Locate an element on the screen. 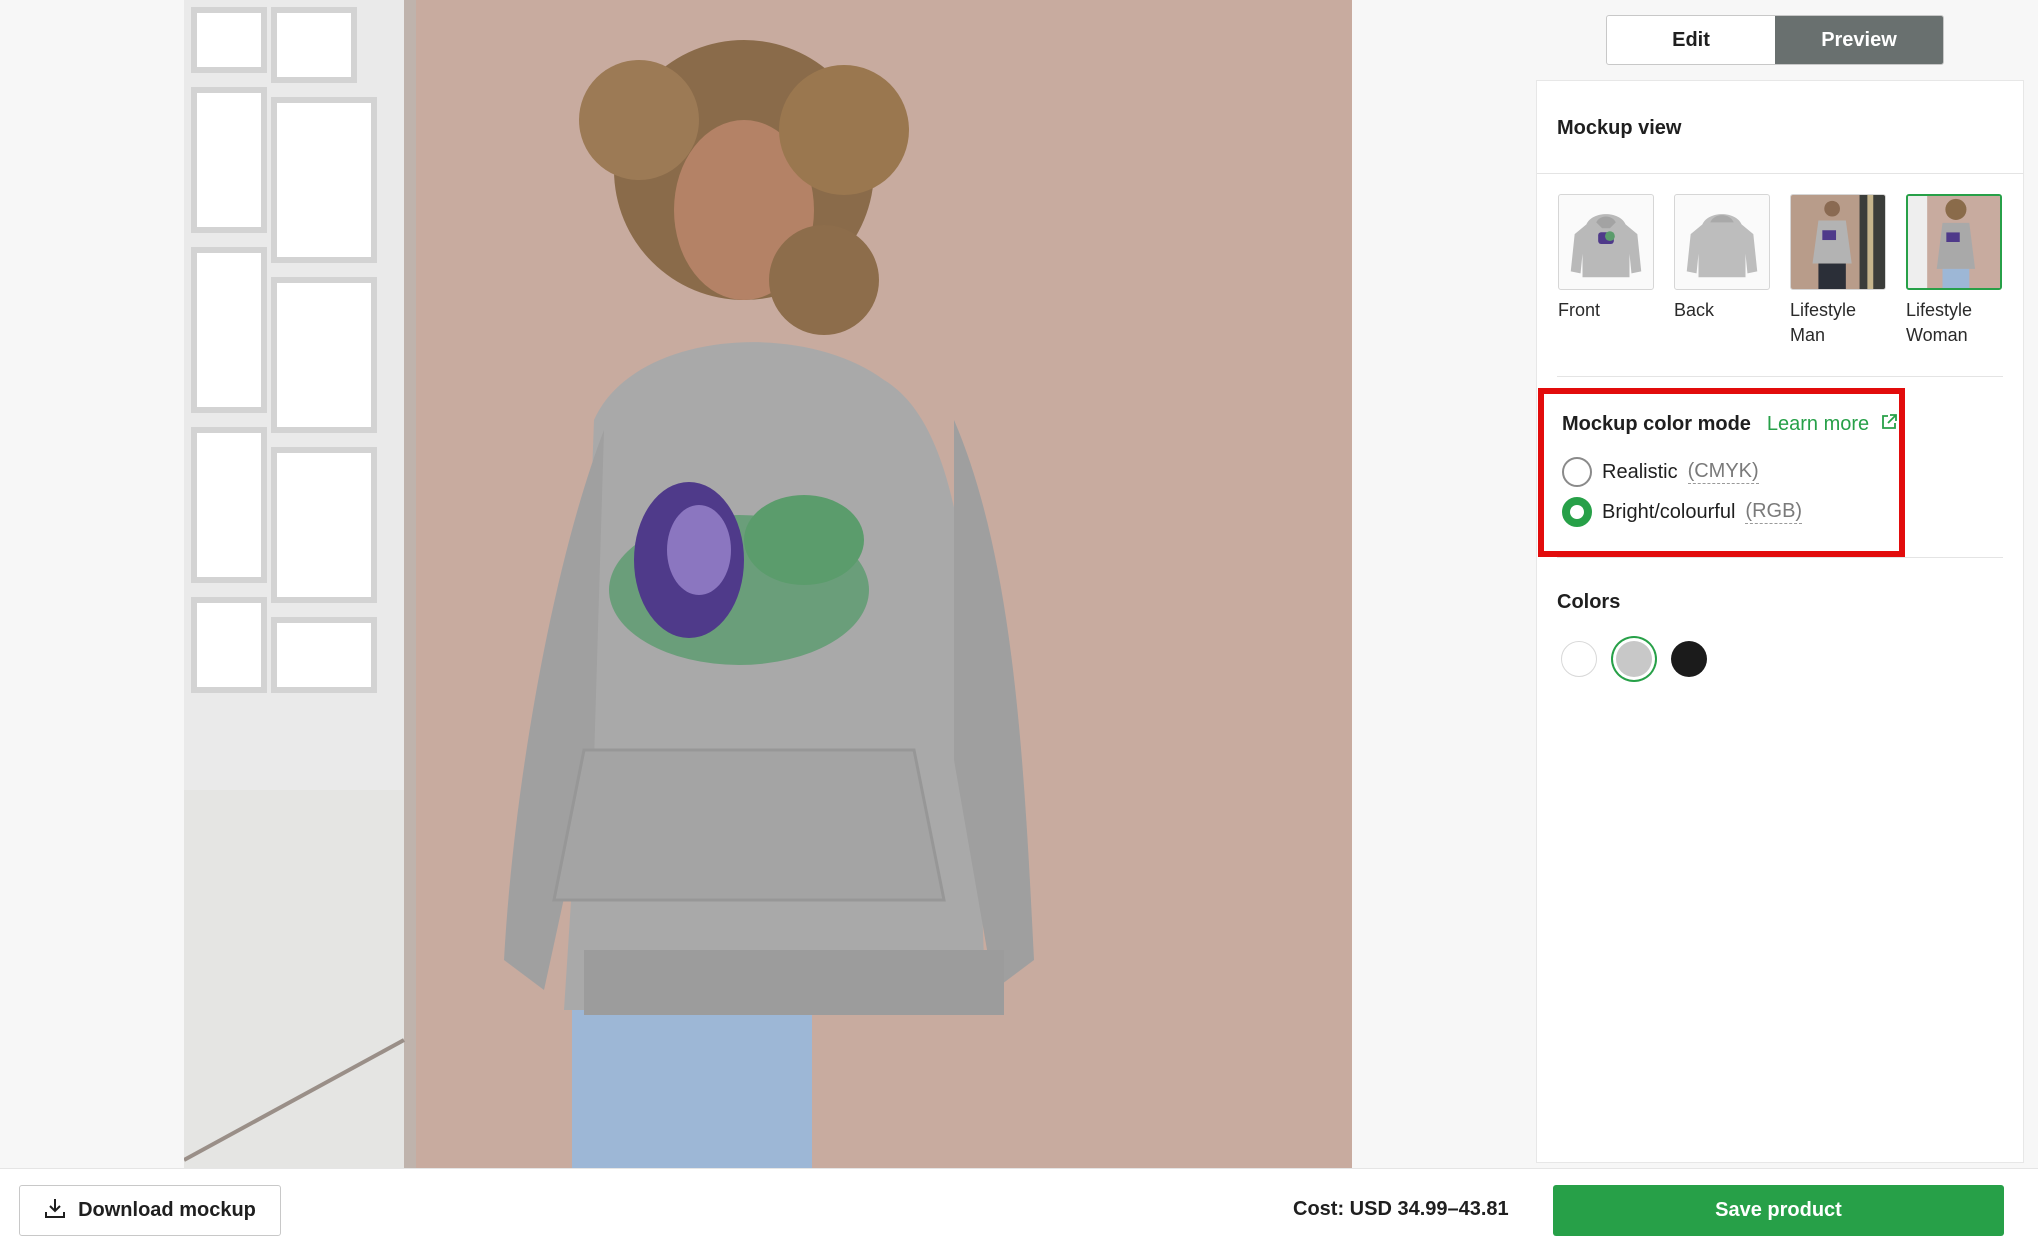 This screenshot has height=1249, width=2038. color-swatches is located at coordinates (1634, 659).